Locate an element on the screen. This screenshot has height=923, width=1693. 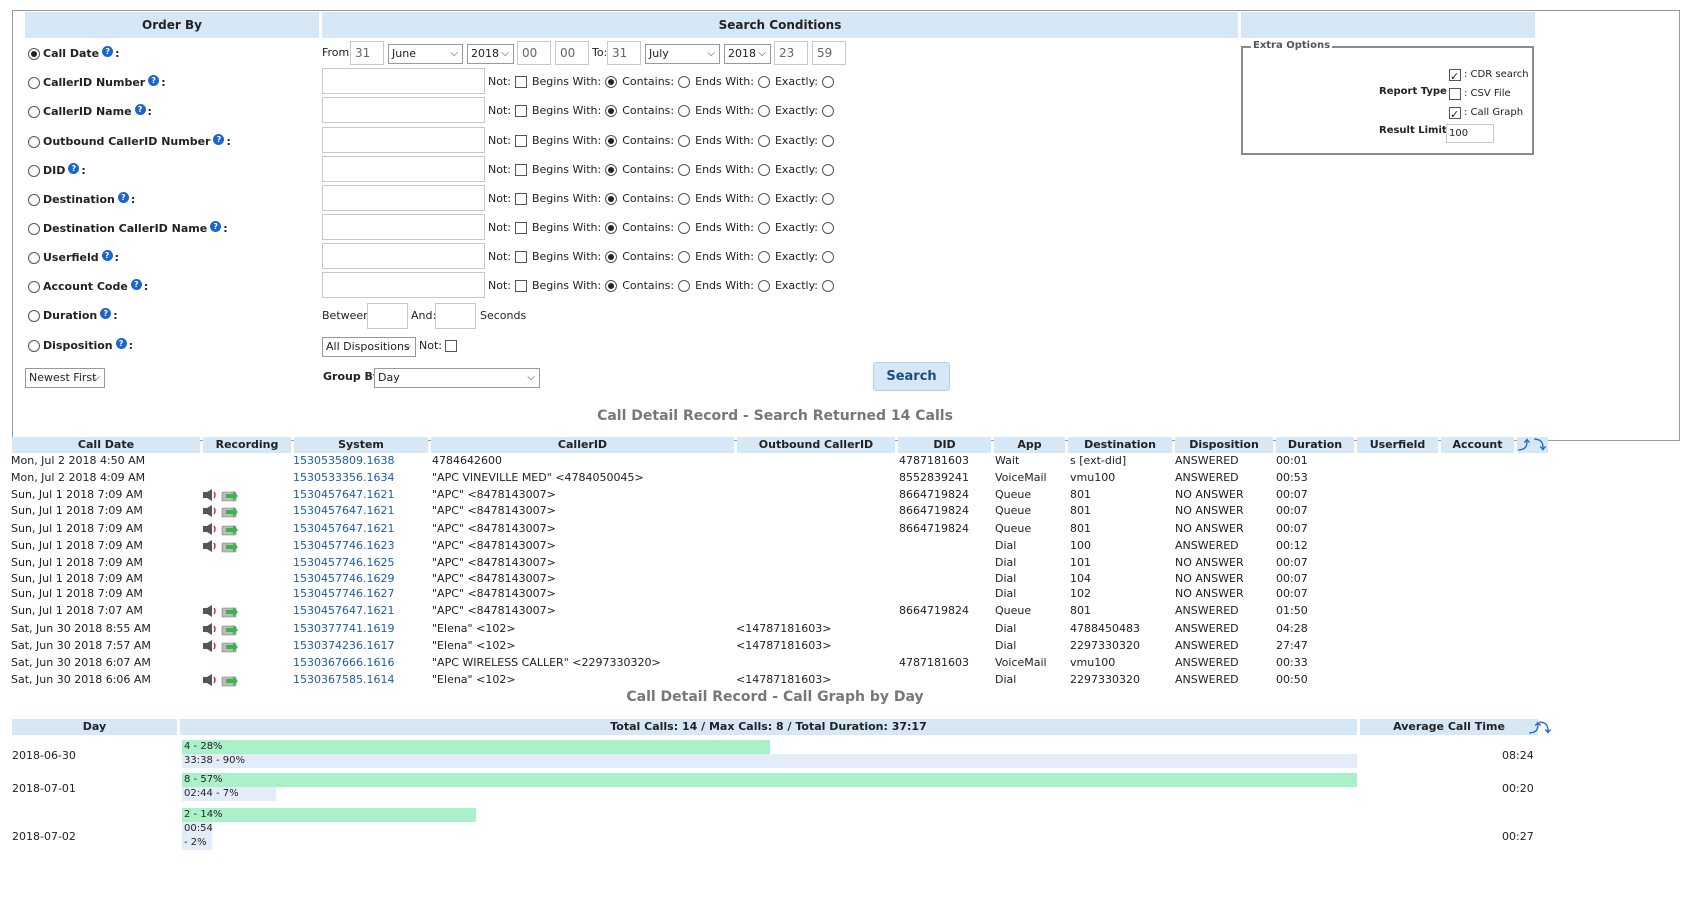
sort-down-icon: ⤵ is located at coordinates (1541, 445).